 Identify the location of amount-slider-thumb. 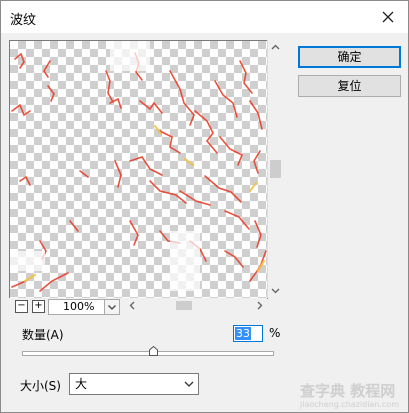
(153, 350).